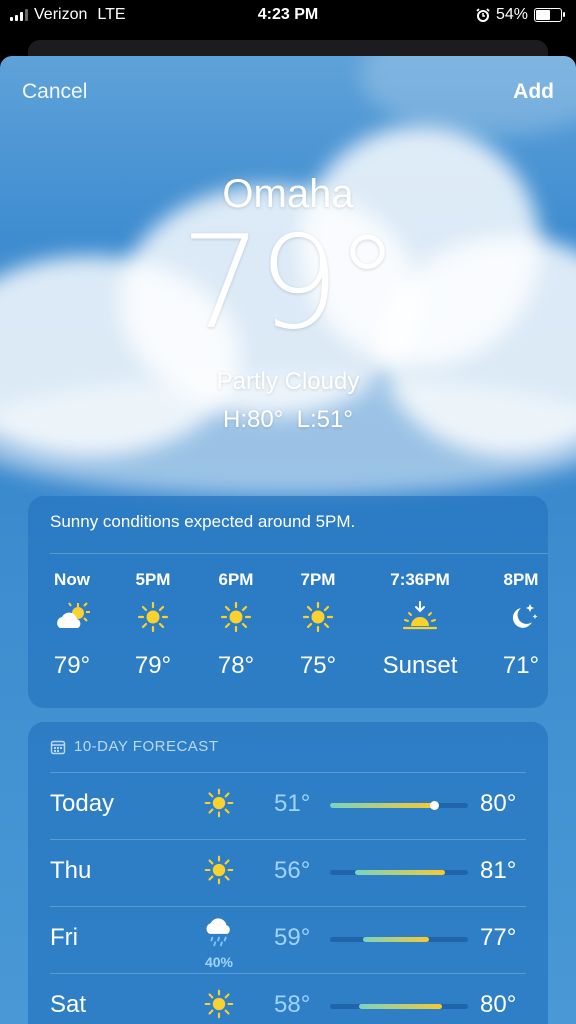 The height and width of the screenshot is (1024, 576). What do you see at coordinates (288, 419) in the screenshot?
I see `high-low-label: H:80° L:51°` at bounding box center [288, 419].